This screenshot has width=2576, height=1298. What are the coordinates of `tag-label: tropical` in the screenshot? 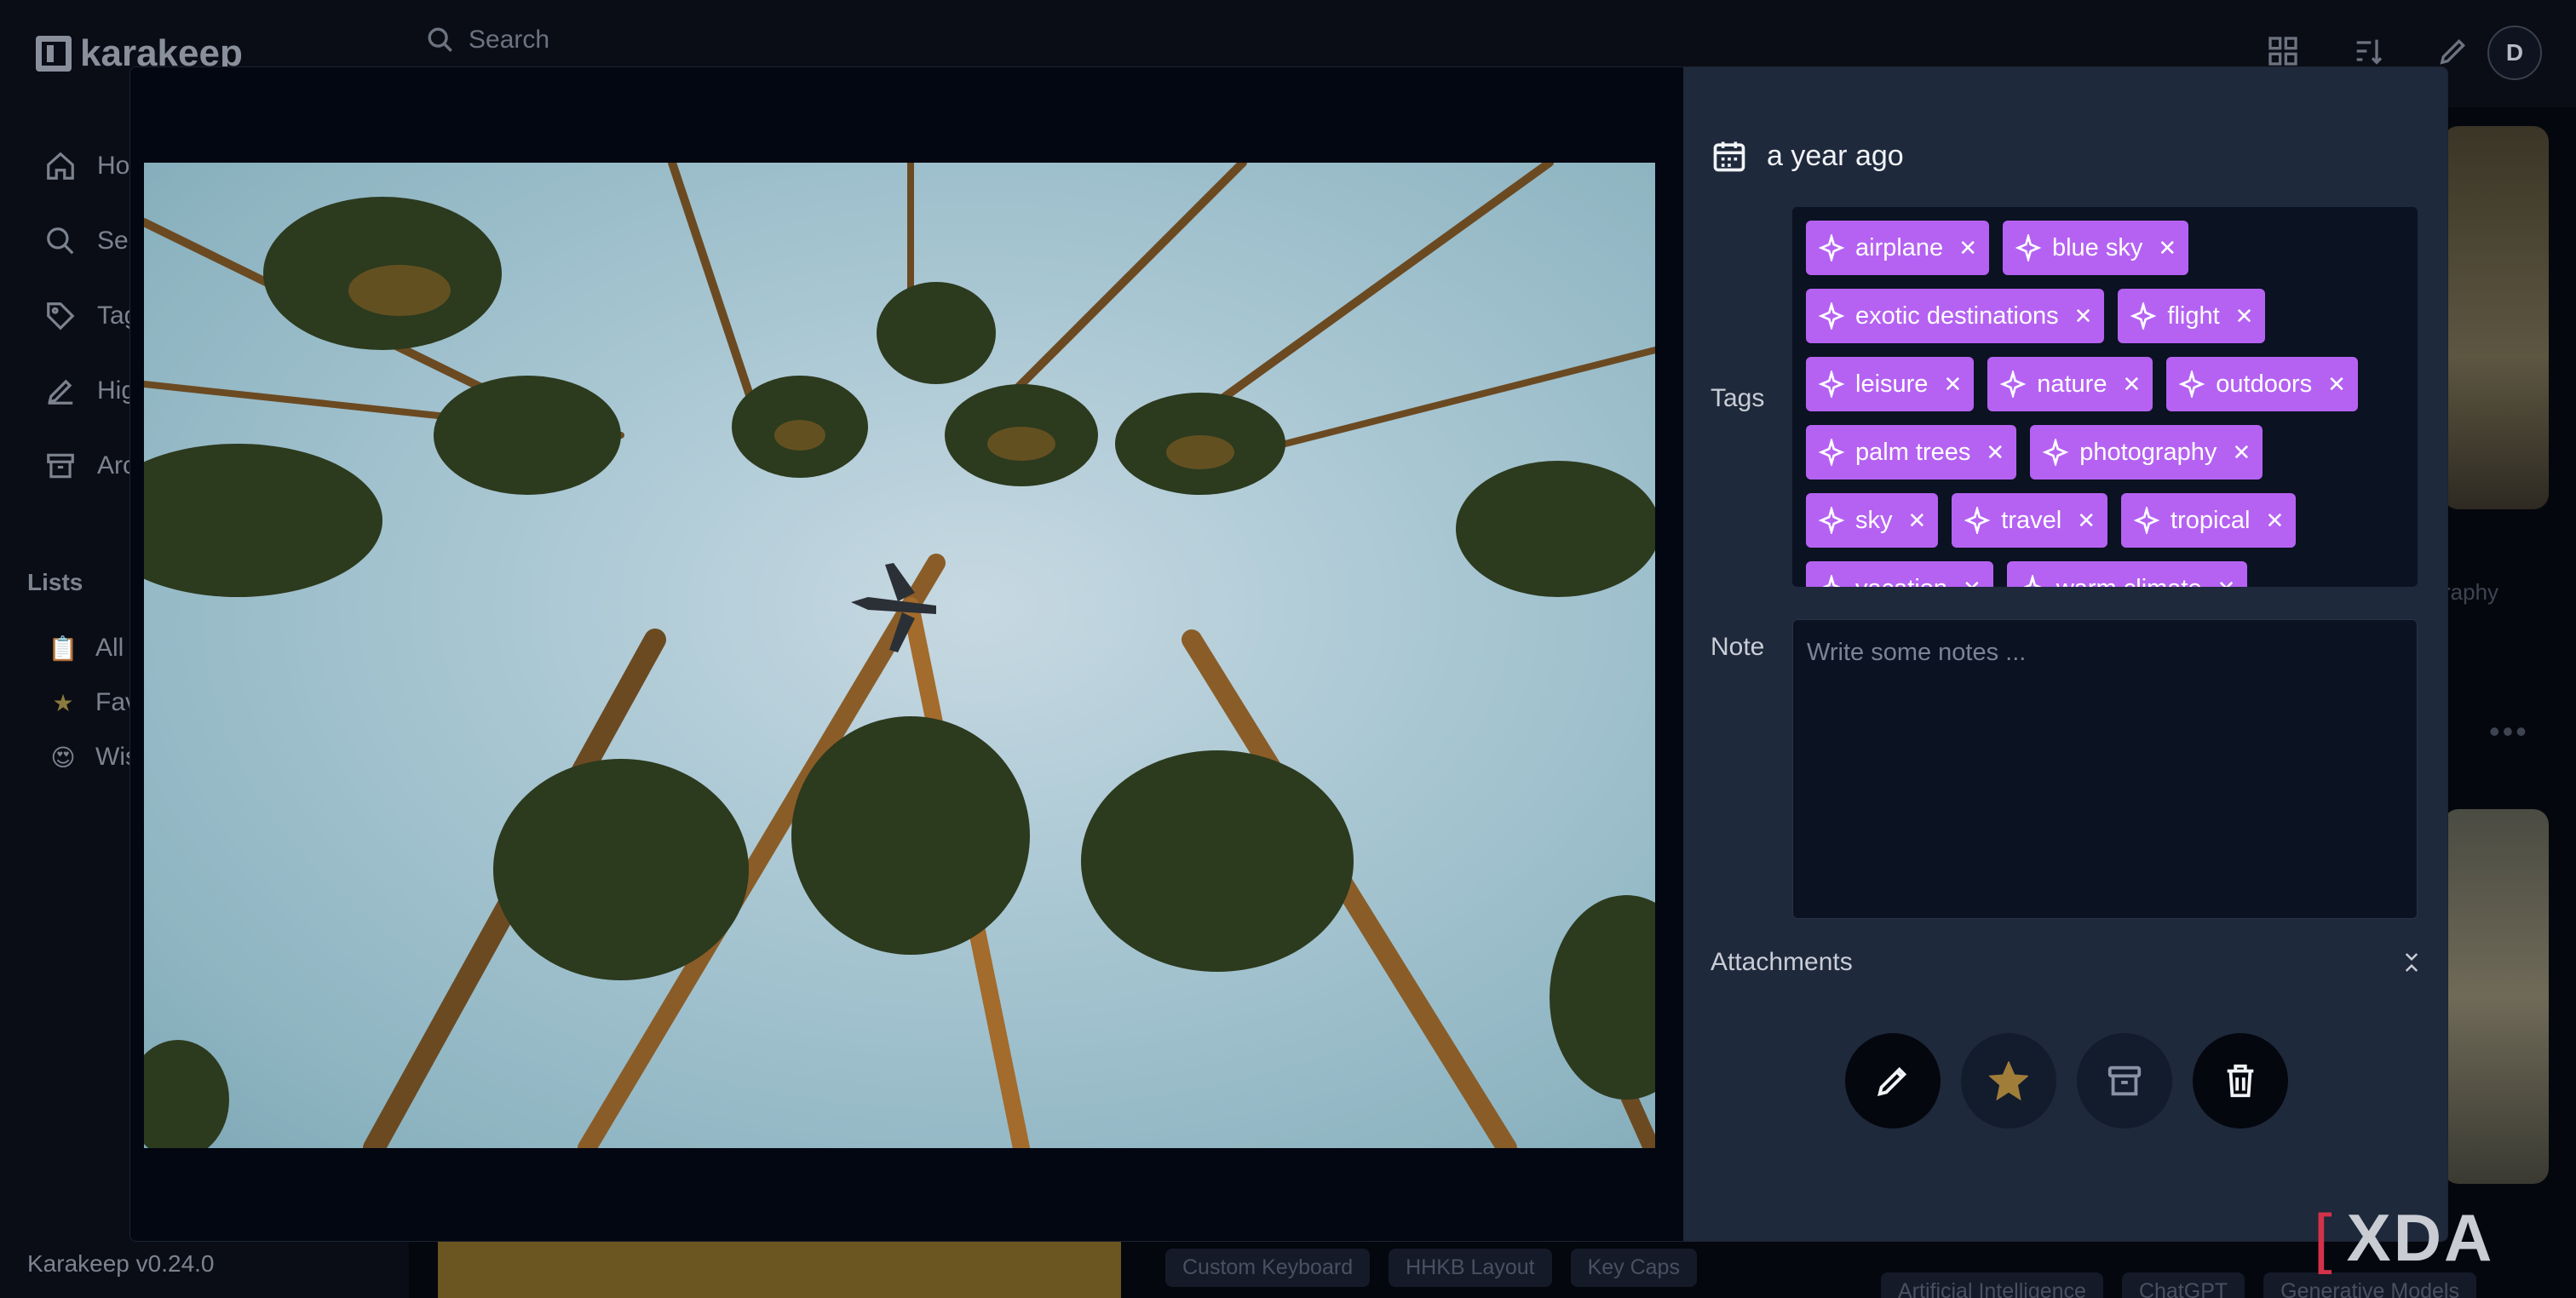 It's located at (2211, 520).